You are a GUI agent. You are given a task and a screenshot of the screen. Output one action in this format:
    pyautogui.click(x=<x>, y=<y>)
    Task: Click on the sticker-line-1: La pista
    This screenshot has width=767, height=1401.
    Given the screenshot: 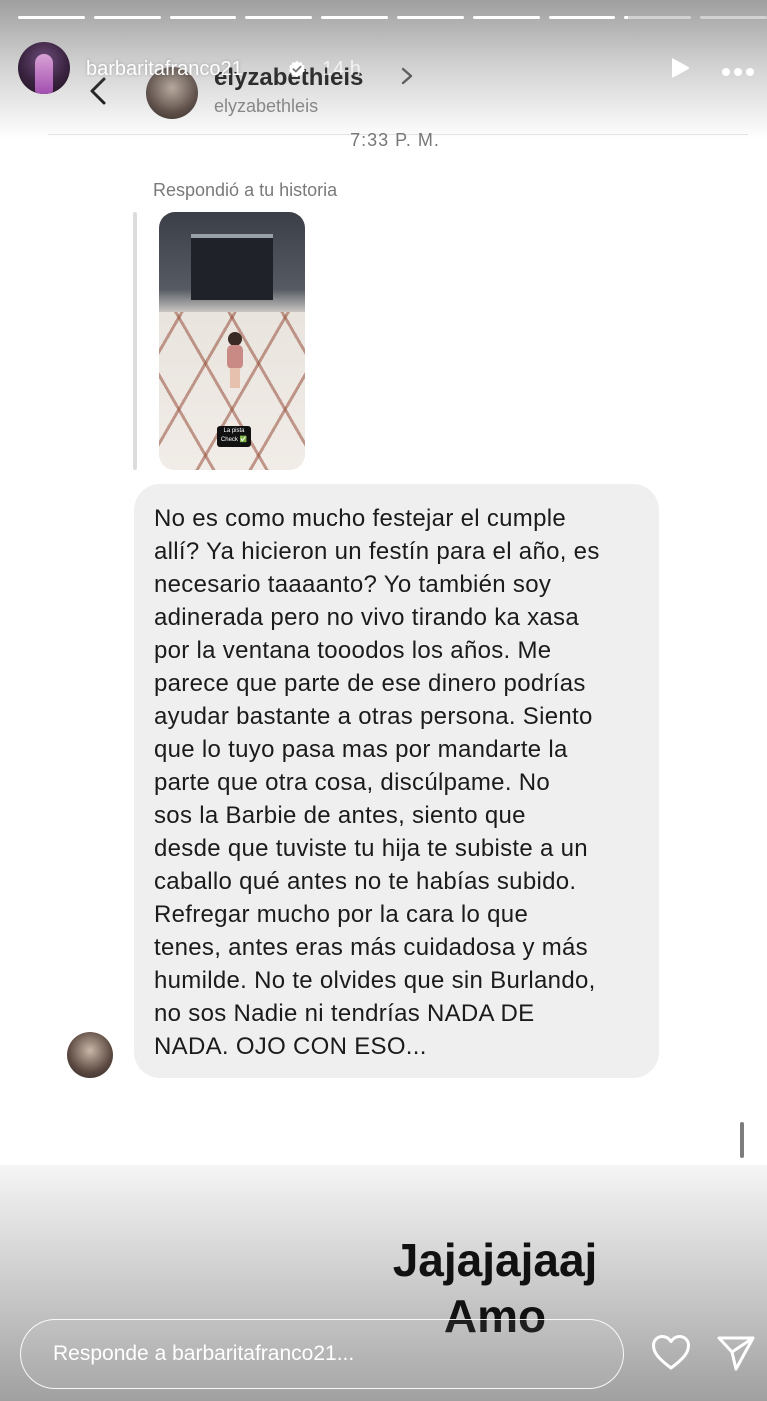 What is the action you would take?
    pyautogui.click(x=234, y=431)
    